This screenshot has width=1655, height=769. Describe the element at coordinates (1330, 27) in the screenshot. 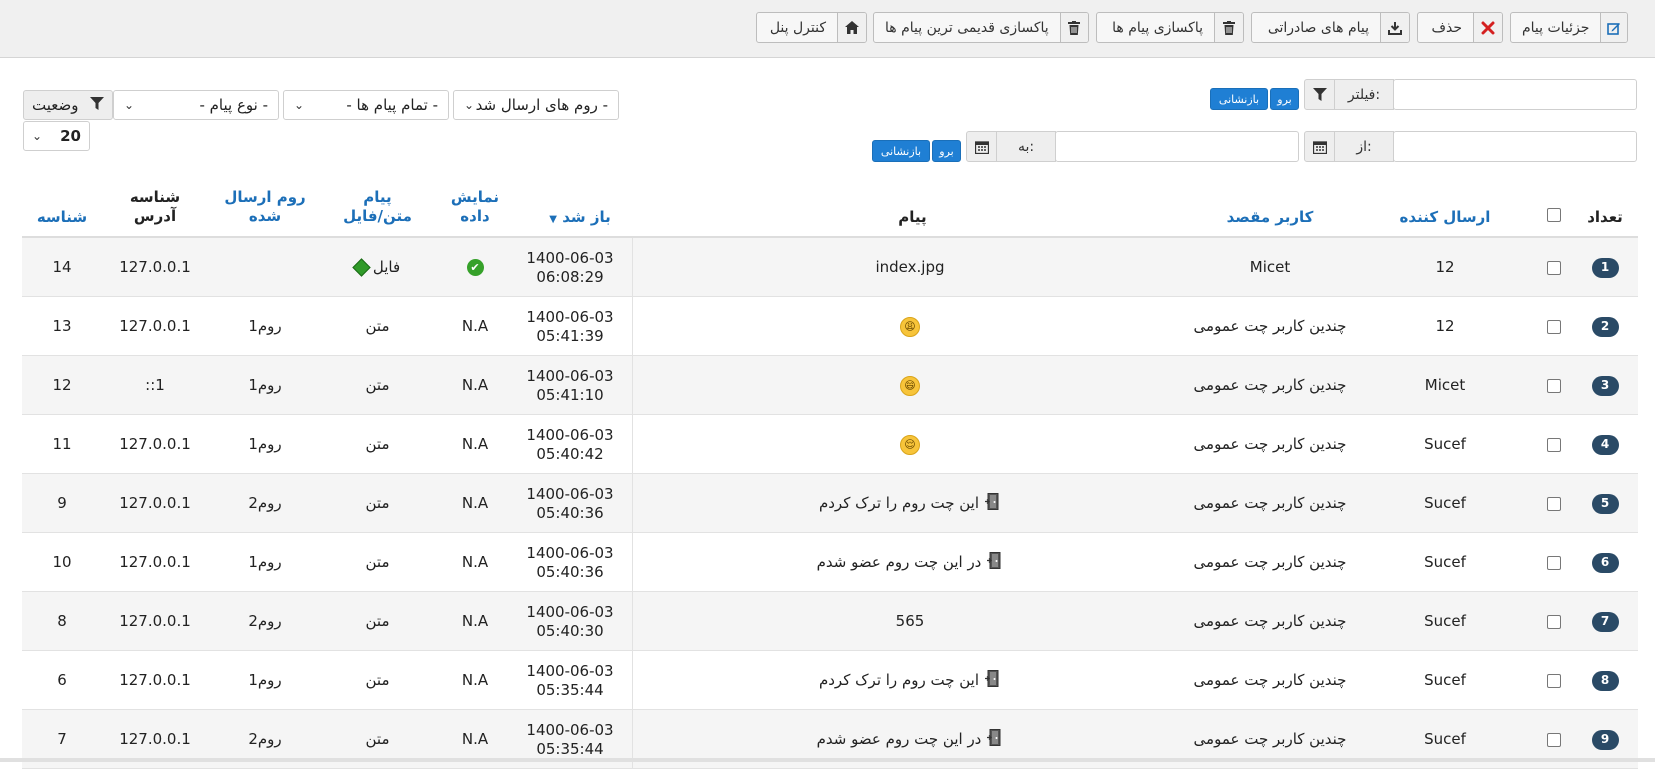

I see `export-messages-button: پیام های صادراتی` at that location.